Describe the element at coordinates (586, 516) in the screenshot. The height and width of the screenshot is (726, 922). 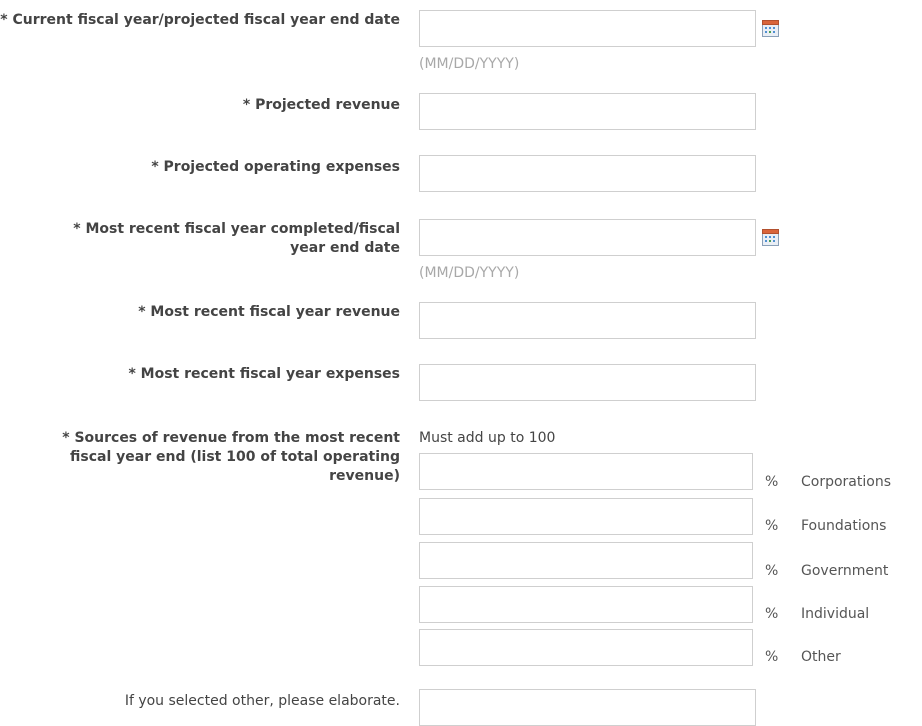
I see `source-foundations-input` at that location.